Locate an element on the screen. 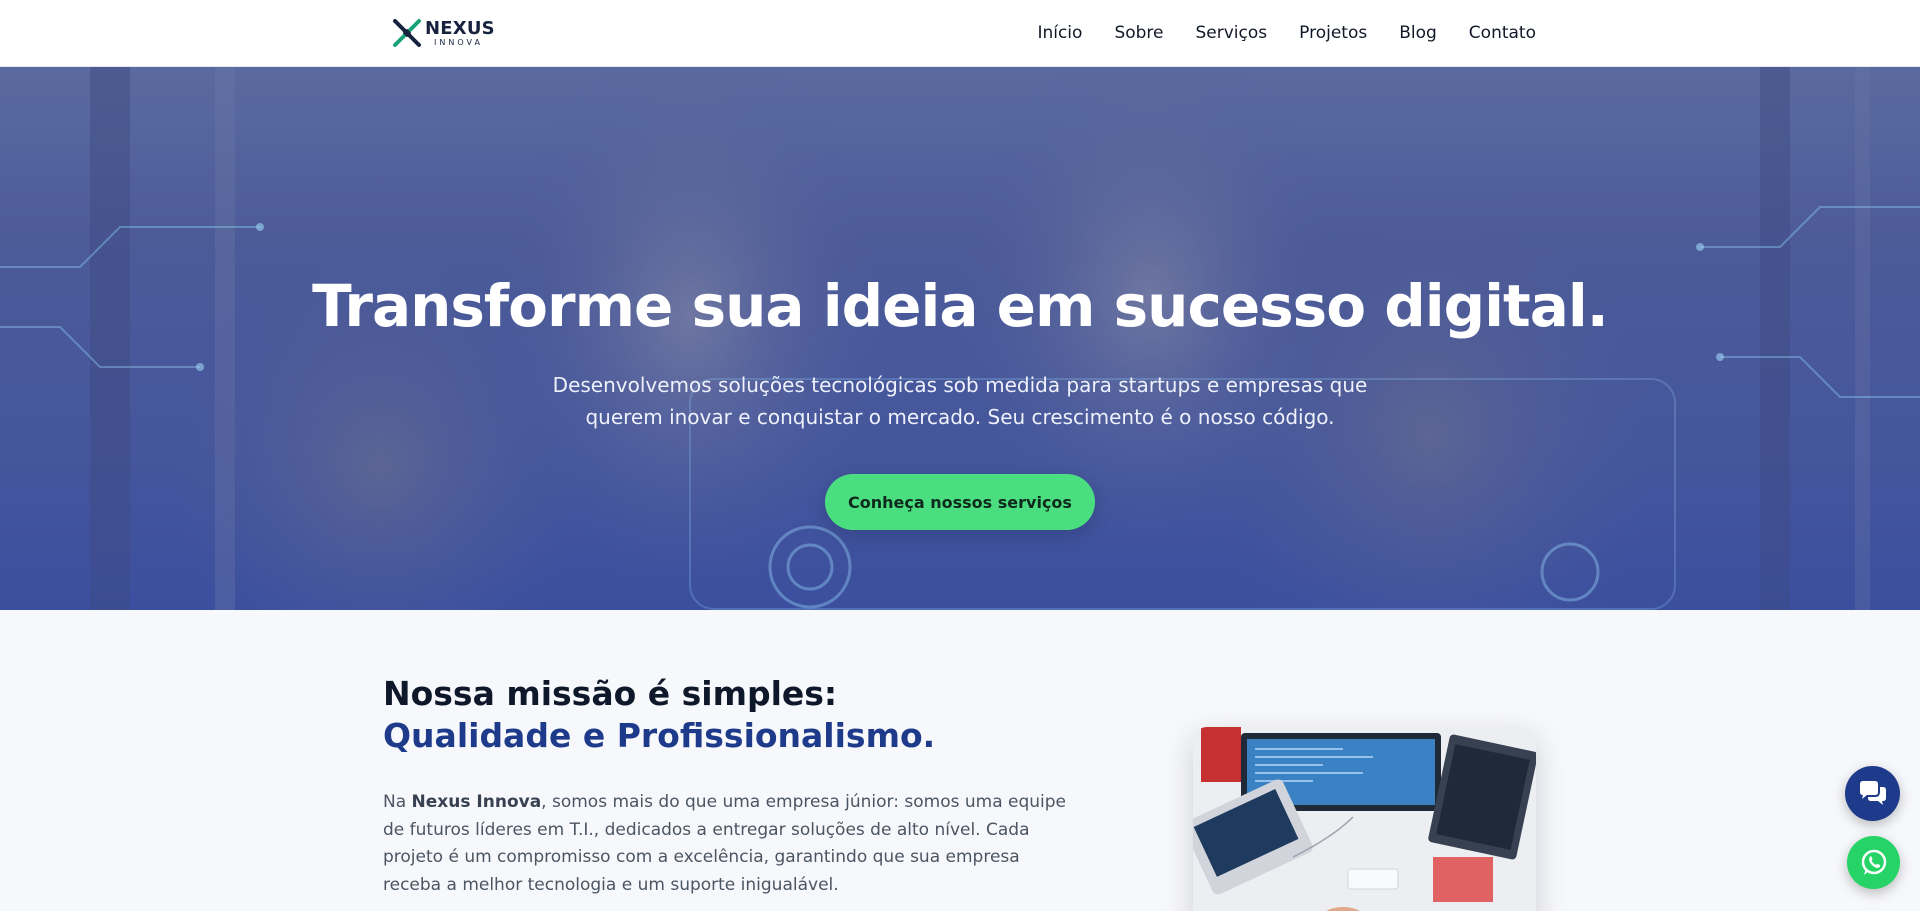  logo-subname: INNOVA is located at coordinates (458, 42).